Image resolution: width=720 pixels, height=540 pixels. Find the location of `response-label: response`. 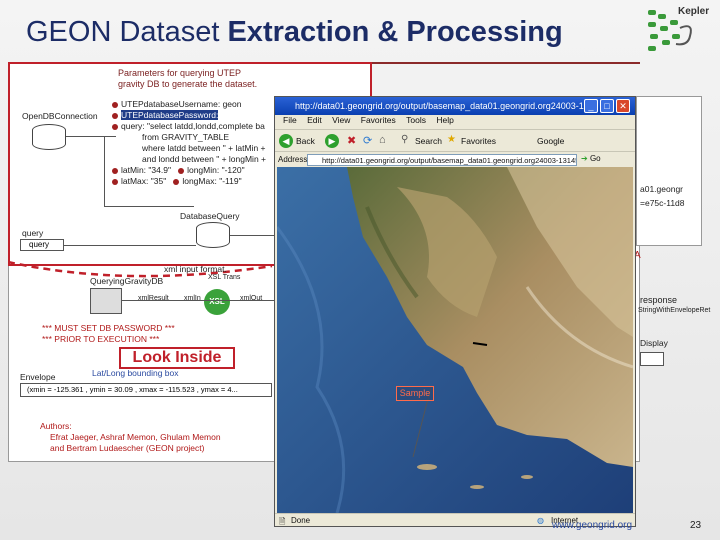

response-label: response is located at coordinates (659, 300).